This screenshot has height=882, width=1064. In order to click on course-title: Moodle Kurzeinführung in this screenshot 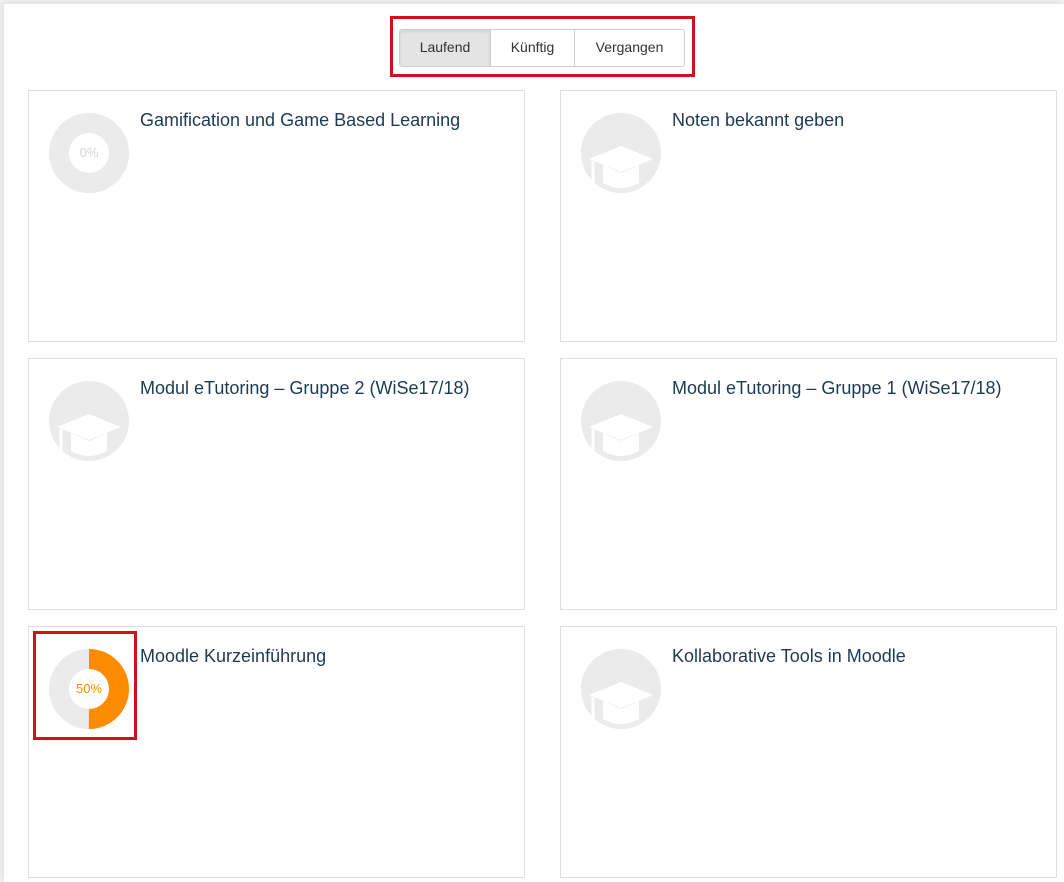, I will do `click(325, 656)`.